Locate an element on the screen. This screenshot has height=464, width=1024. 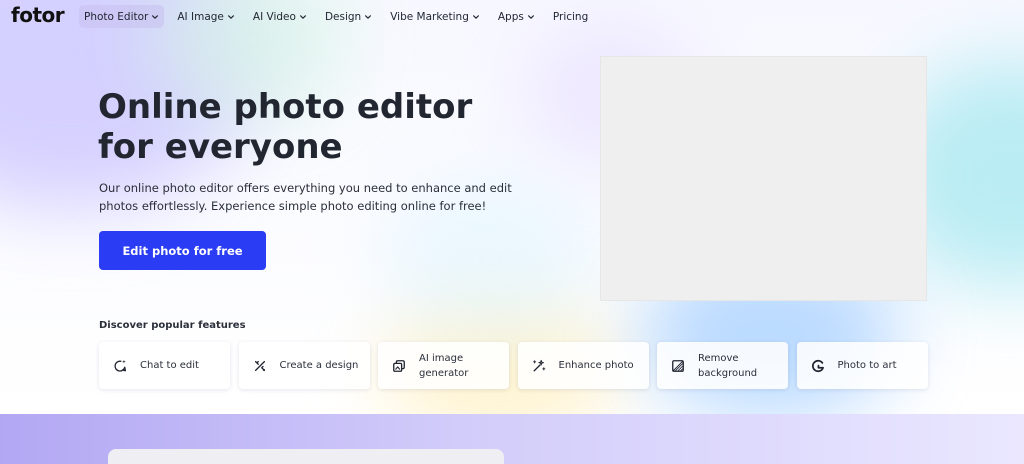
remove-background-icon is located at coordinates (678, 365).